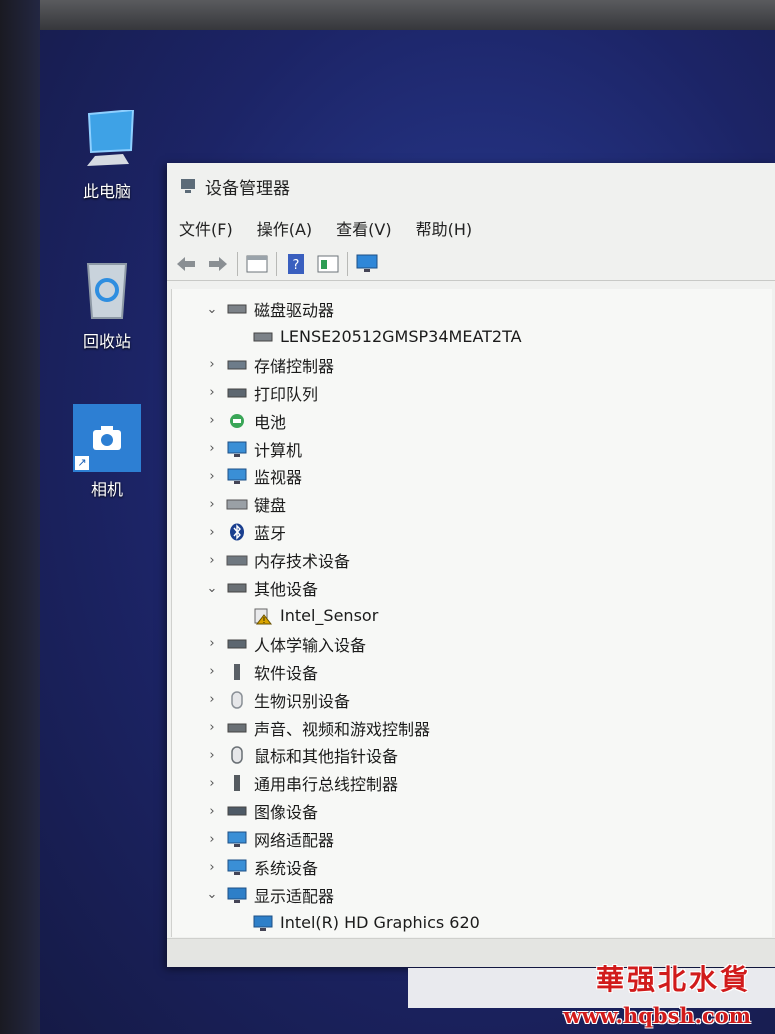 The image size is (775, 1034). What do you see at coordinates (268, 365) in the screenshot?
I see `tree-category-item: › 存储控制器` at bounding box center [268, 365].